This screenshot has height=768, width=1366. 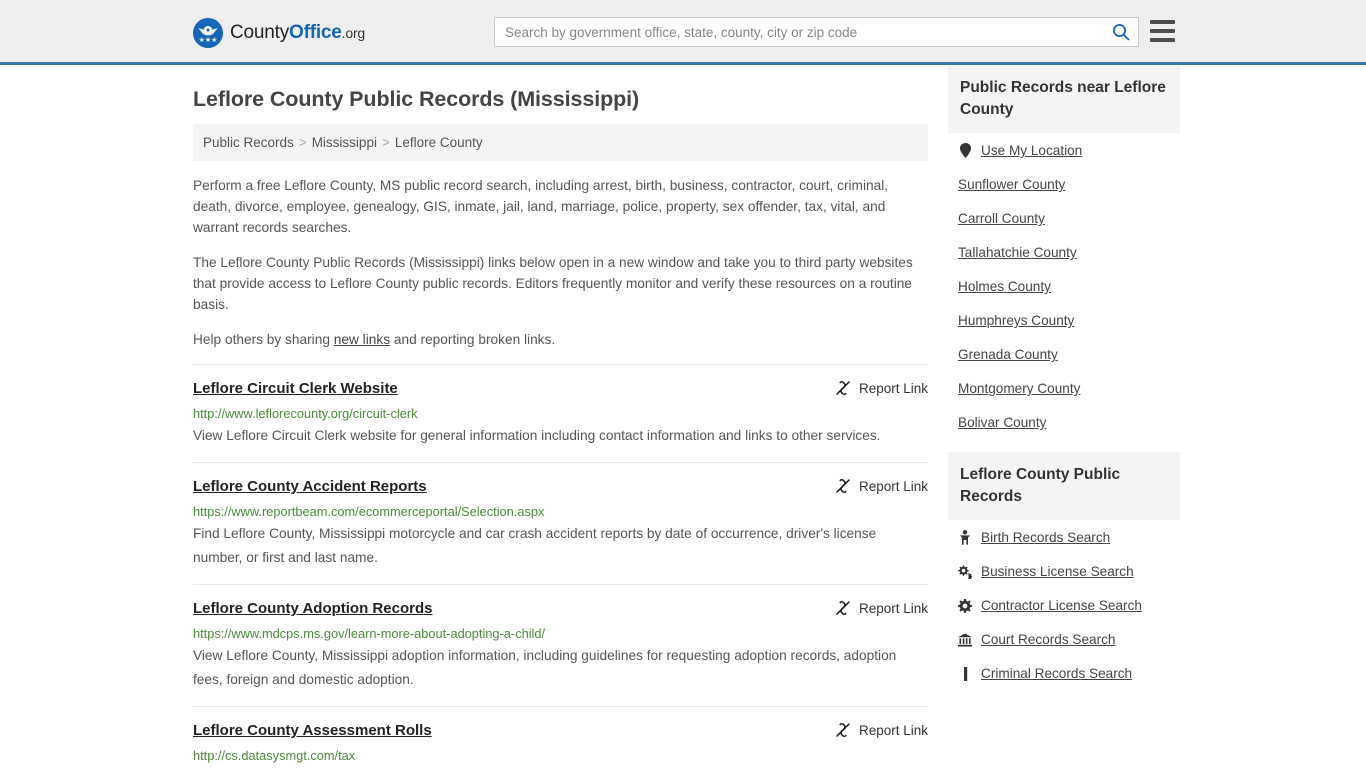 I want to click on brand-part-org: .org, so click(x=353, y=33).